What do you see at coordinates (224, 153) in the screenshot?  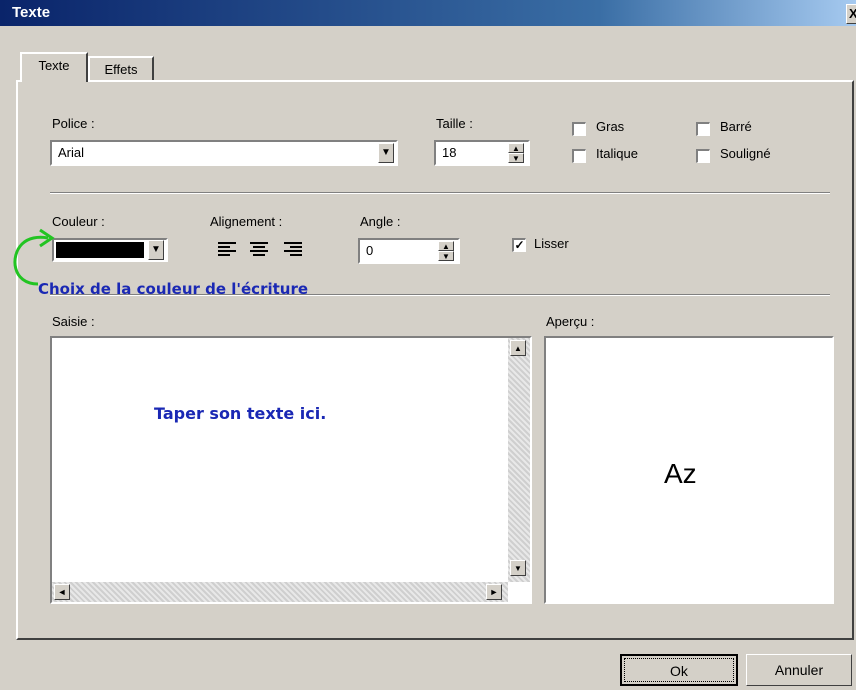 I see `font-select: Arial ▼` at bounding box center [224, 153].